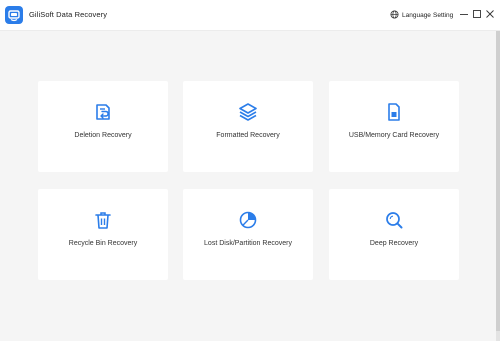 This screenshot has width=500, height=341. I want to click on close-button, so click(490, 15).